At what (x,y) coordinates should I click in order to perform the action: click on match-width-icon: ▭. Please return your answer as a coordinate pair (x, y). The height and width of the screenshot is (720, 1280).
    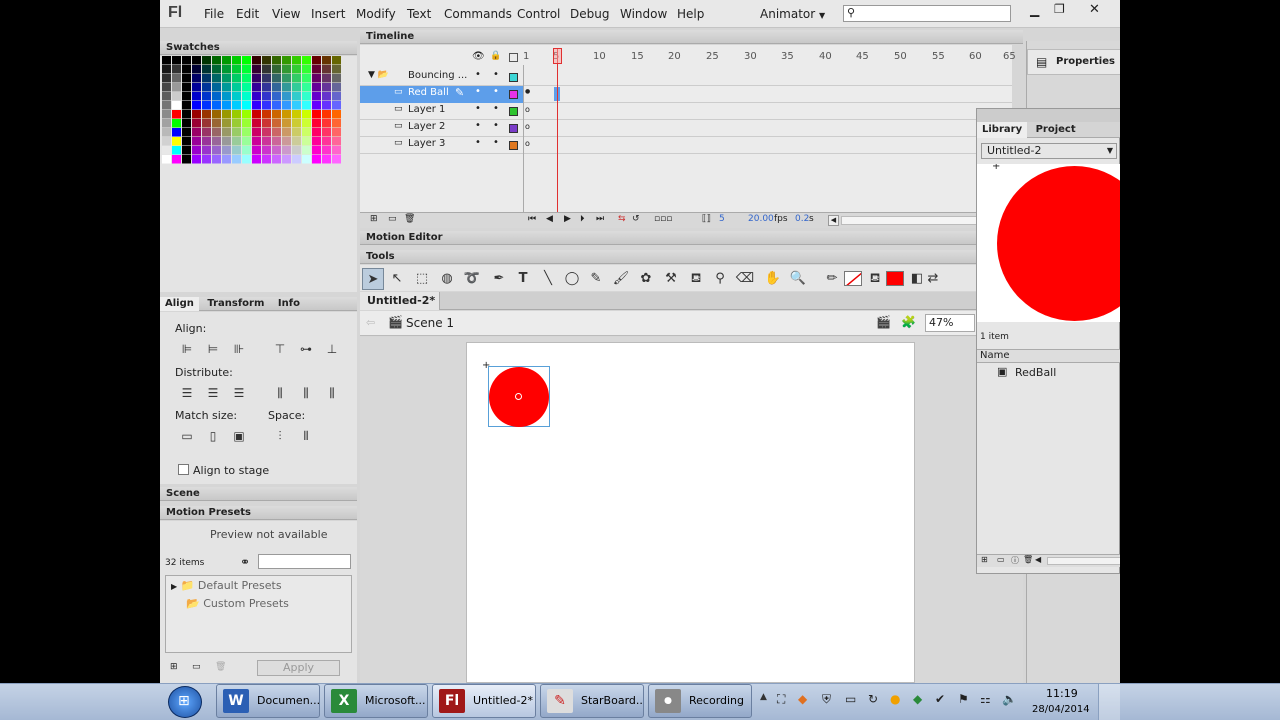
    Looking at the image, I should click on (187, 436).